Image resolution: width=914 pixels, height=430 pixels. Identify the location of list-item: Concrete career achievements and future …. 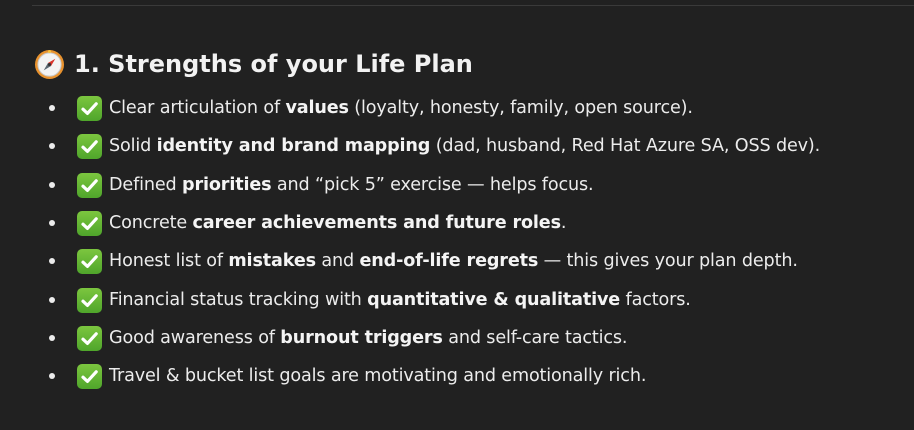
(479, 223).